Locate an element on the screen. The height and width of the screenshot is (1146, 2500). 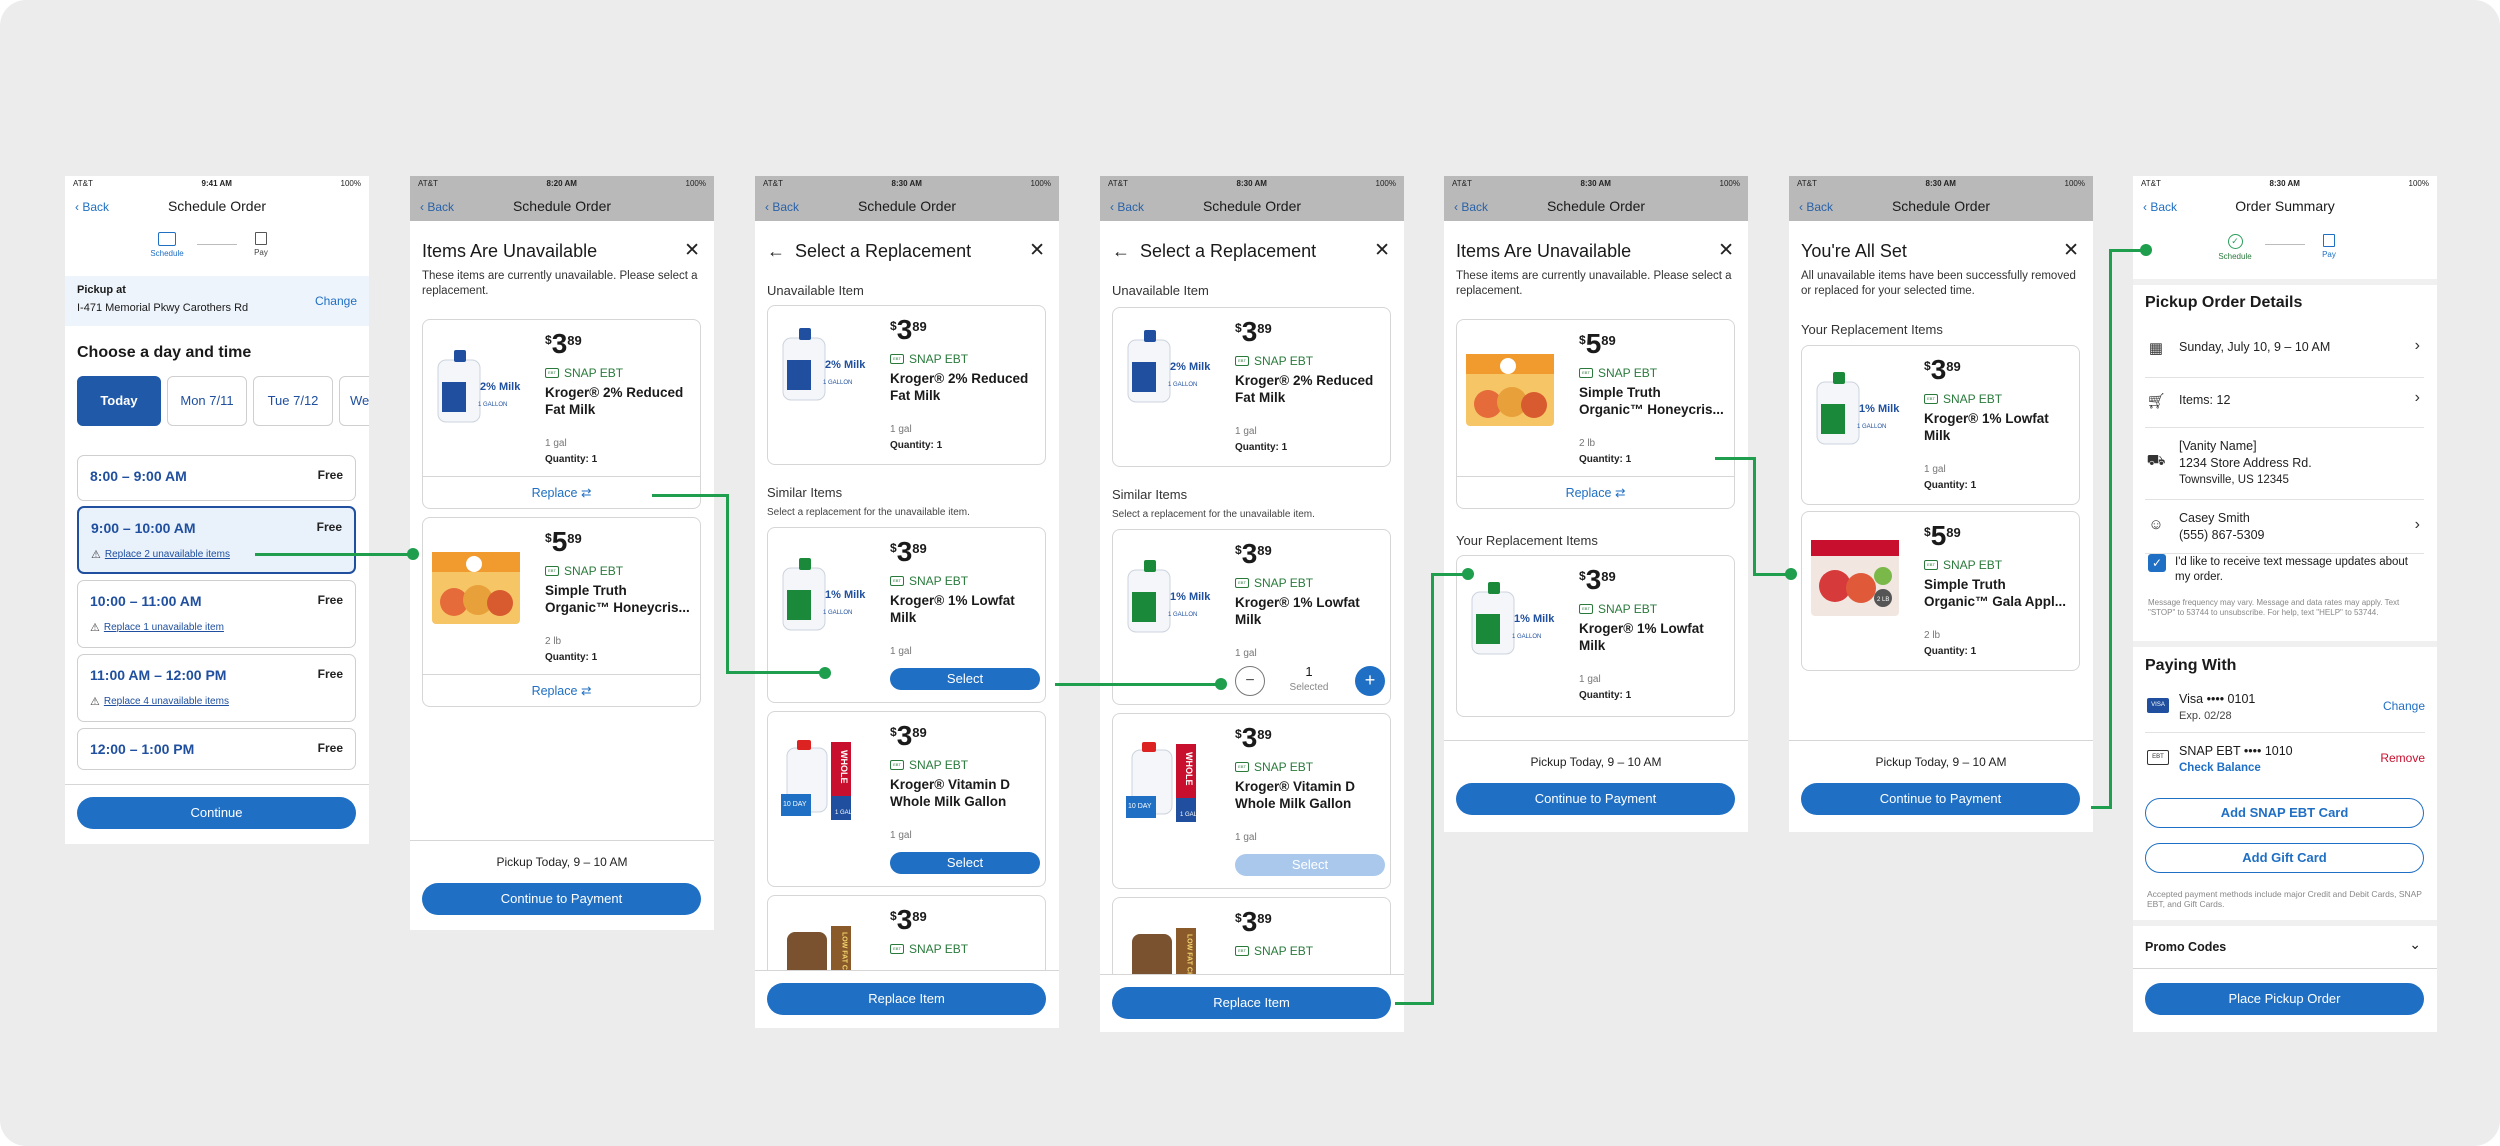
time-slot: 12:00 – 1:00 PM Free is located at coordinates (216, 749).